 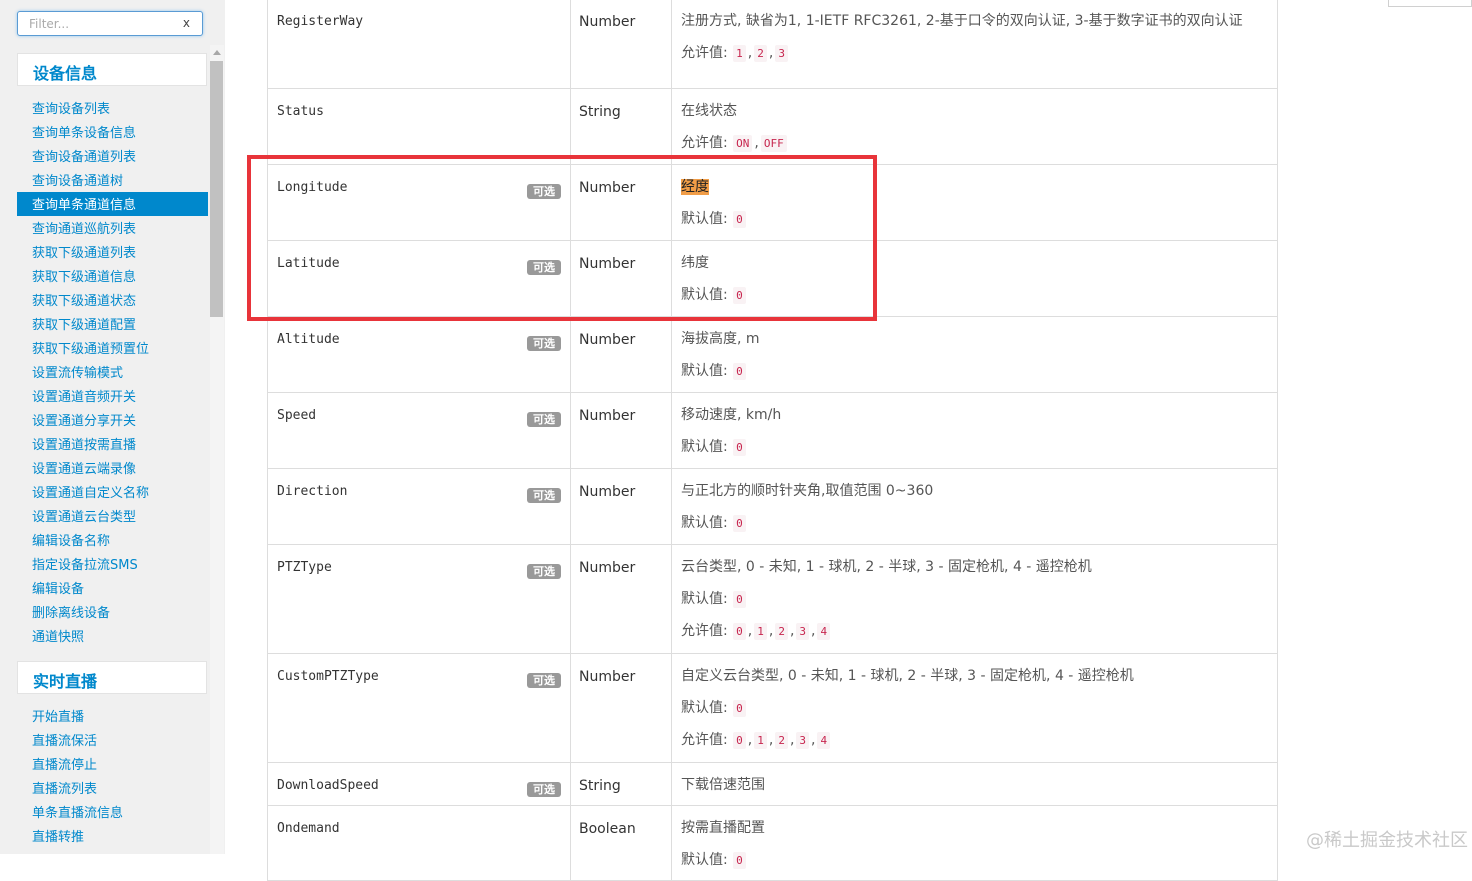 I want to click on sidebar-item: 查询单条通道信息, so click(x=112, y=204).